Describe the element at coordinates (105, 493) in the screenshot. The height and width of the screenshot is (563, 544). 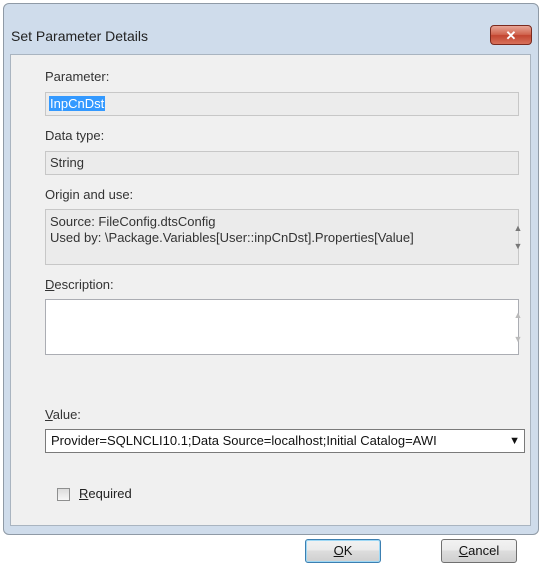
I see `required-label: Required` at that location.